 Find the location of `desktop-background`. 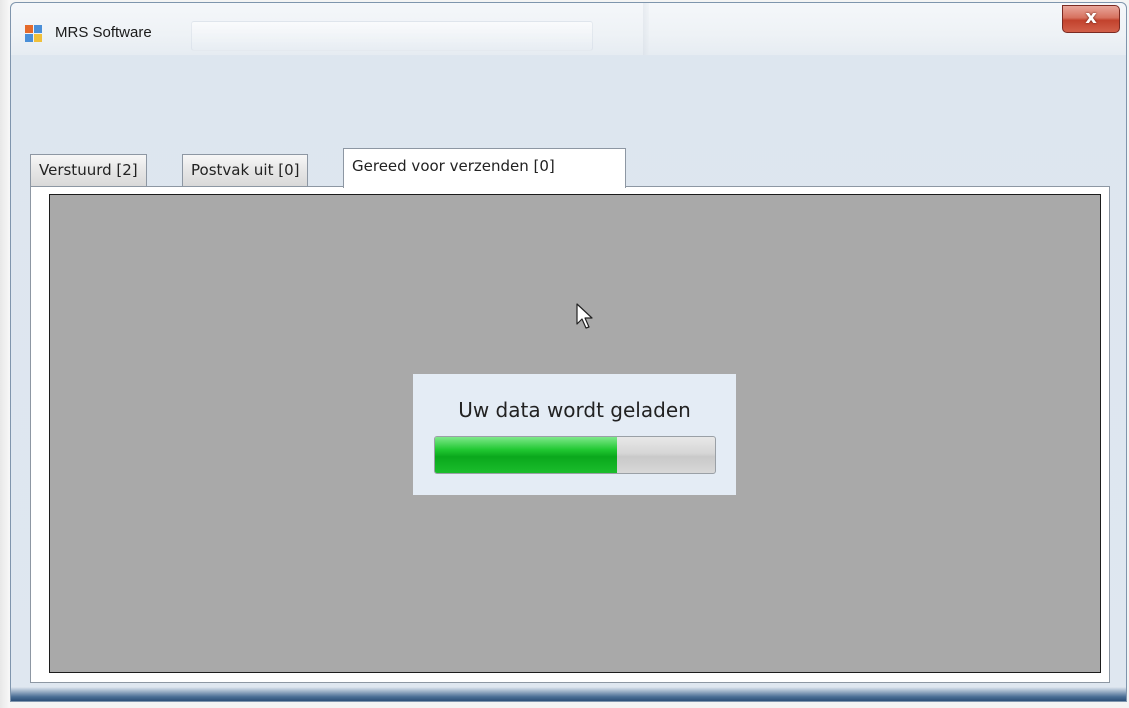

desktop-background is located at coordinates (5, 354).